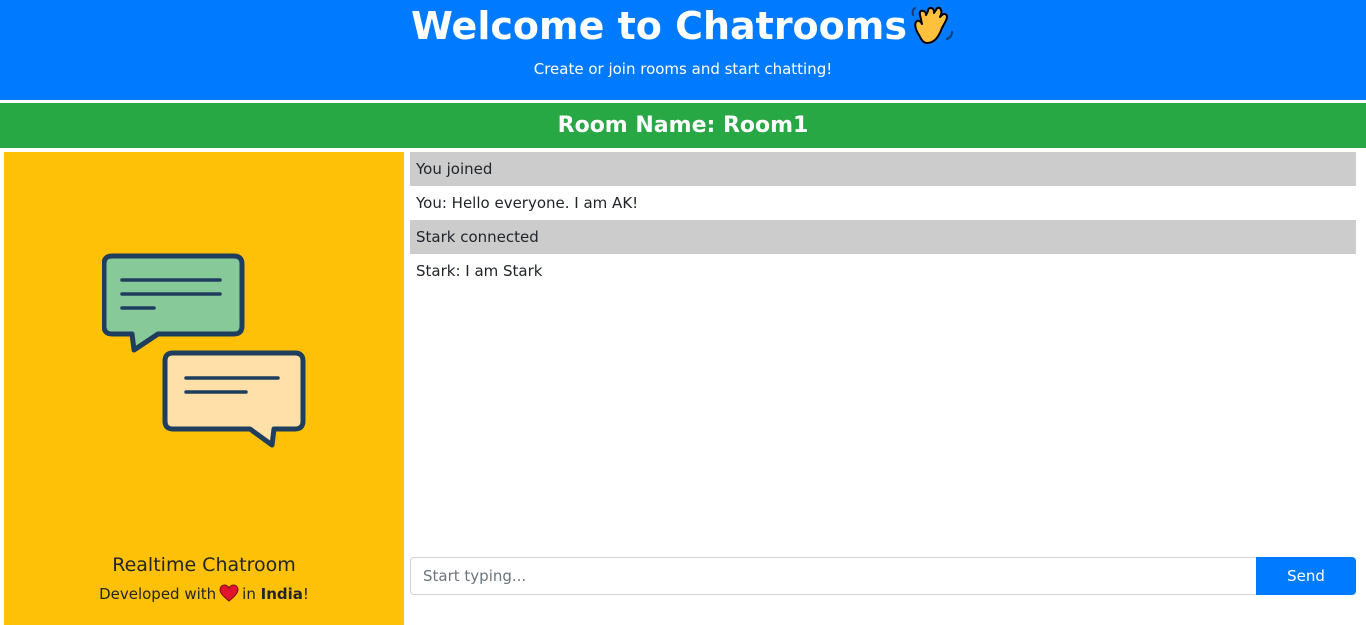 The width and height of the screenshot is (1366, 625). Describe the element at coordinates (229, 593) in the screenshot. I see `heart-icon` at that location.